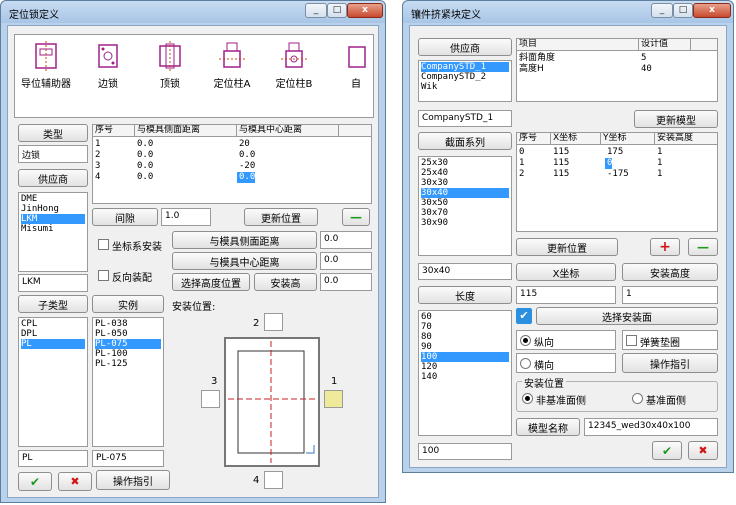 This screenshot has width=736, height=505. I want to click on coord-install-checkbox, so click(103, 244).